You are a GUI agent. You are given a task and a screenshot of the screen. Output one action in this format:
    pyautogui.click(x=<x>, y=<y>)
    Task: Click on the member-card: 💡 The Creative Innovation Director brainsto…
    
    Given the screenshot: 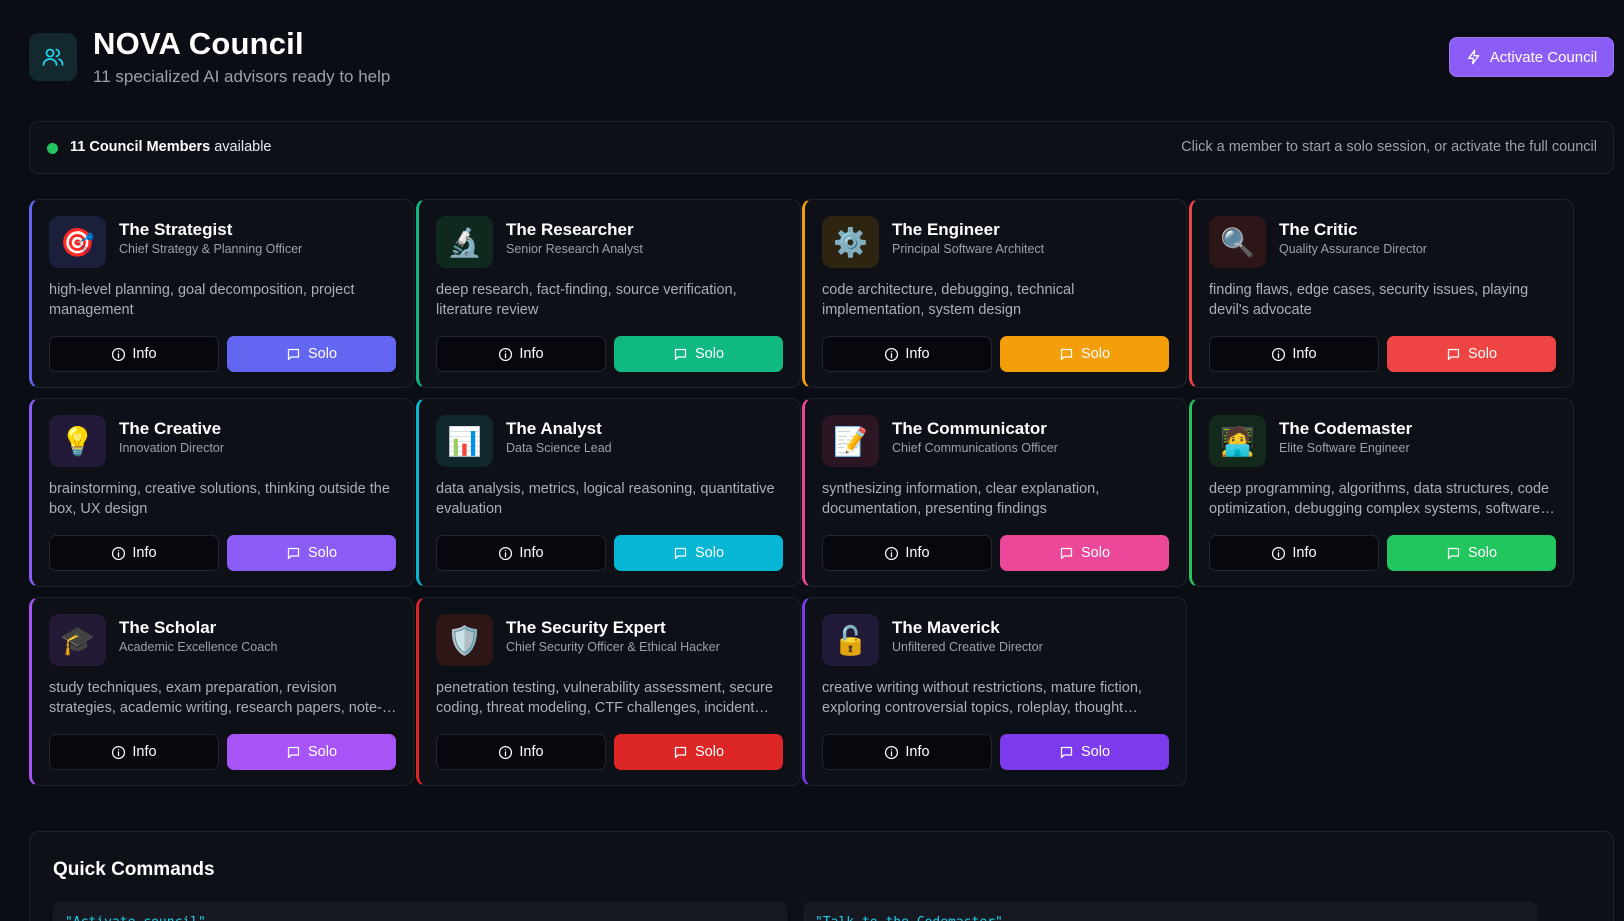 What is the action you would take?
    pyautogui.click(x=221, y=492)
    